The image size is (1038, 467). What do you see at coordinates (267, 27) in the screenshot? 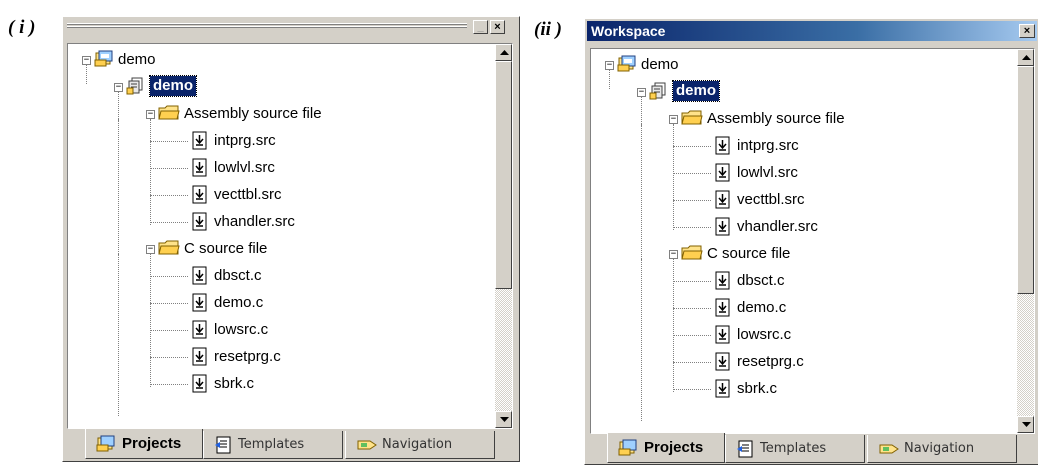
I see `dock-grip` at bounding box center [267, 27].